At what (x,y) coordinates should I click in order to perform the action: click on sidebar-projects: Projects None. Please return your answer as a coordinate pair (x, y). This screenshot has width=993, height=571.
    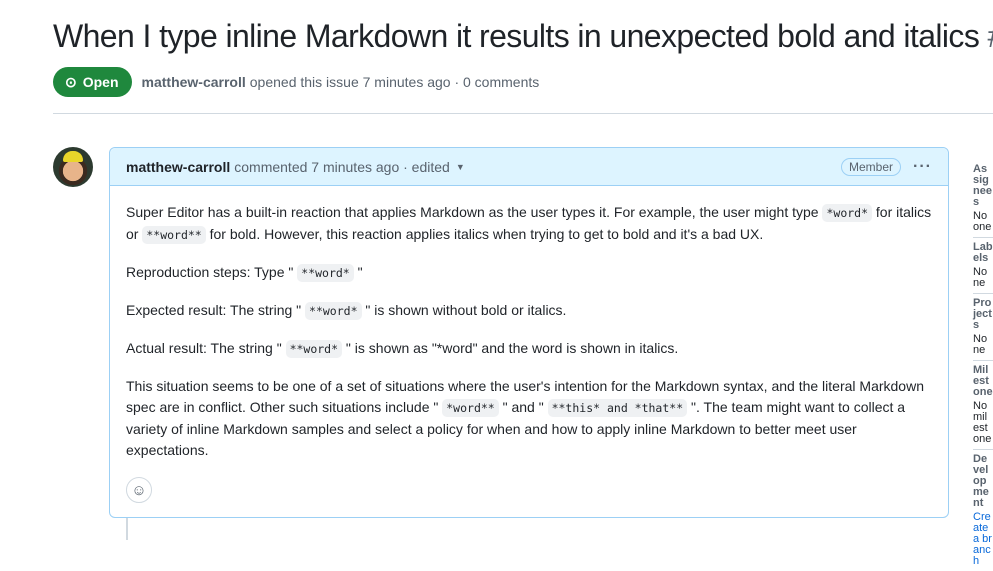
    Looking at the image, I should click on (983, 327).